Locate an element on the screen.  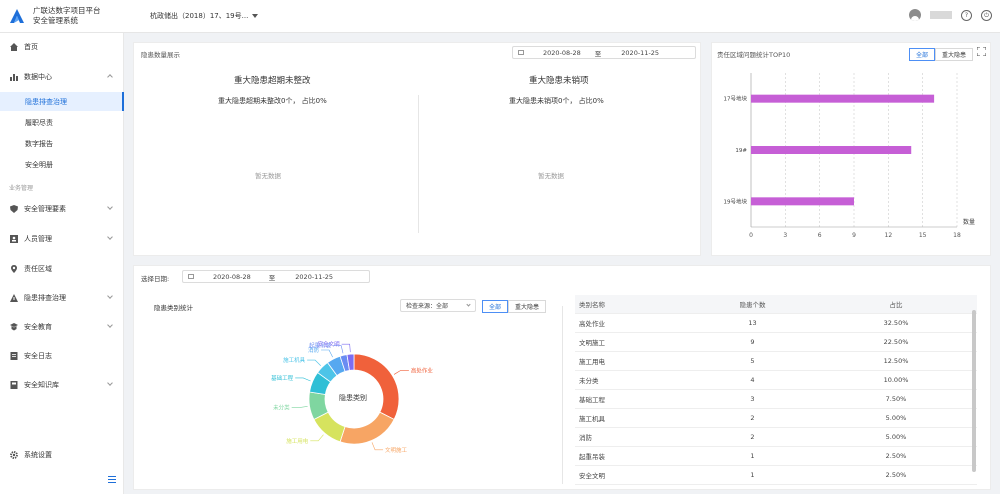
slice-label: 施工机具 is located at coordinates (294, 360).